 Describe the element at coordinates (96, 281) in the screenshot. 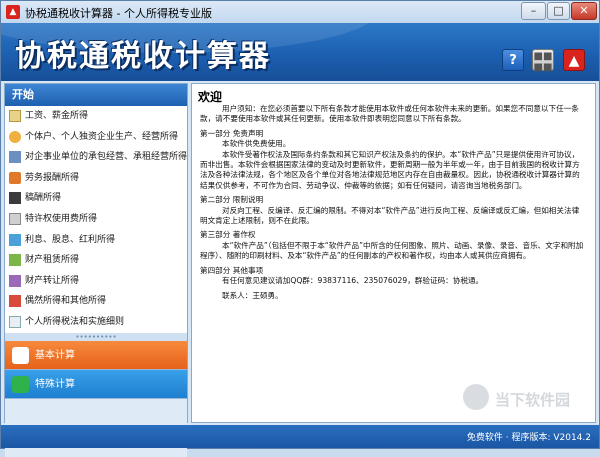

I see `sidebar-item-property-transfer: 财产转让所得` at that location.